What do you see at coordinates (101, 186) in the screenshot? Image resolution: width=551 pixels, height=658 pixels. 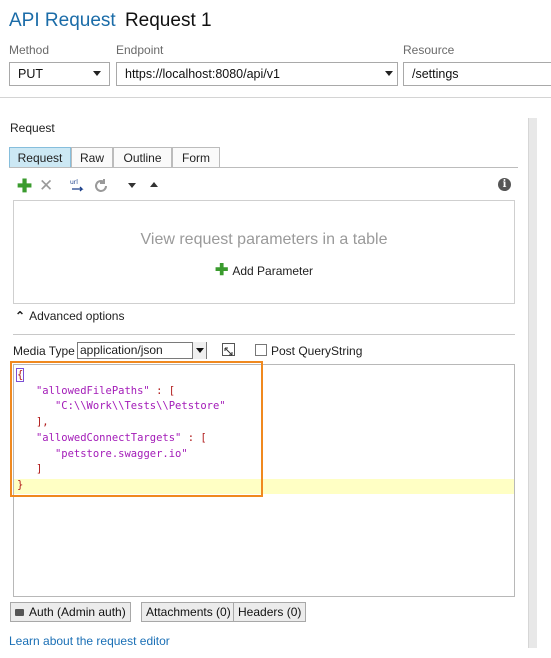 I see `refresh-icon` at bounding box center [101, 186].